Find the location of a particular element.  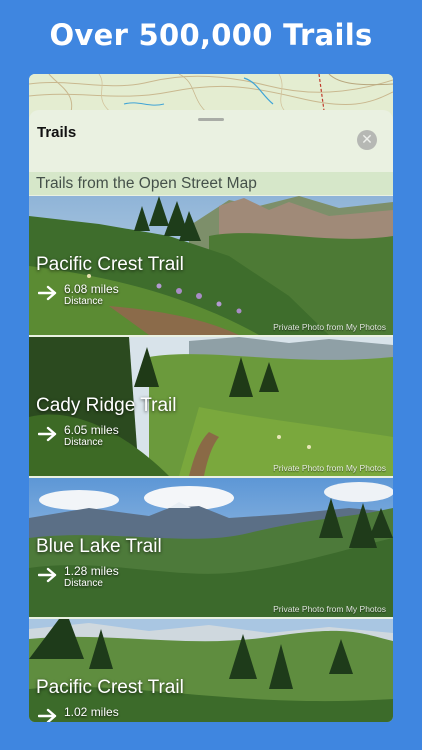

close-button: ✕ is located at coordinates (367, 140).